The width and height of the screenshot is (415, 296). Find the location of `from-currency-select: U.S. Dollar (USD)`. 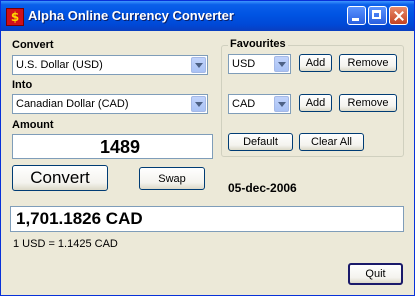

from-currency-select: U.S. Dollar (USD) is located at coordinates (110, 65).